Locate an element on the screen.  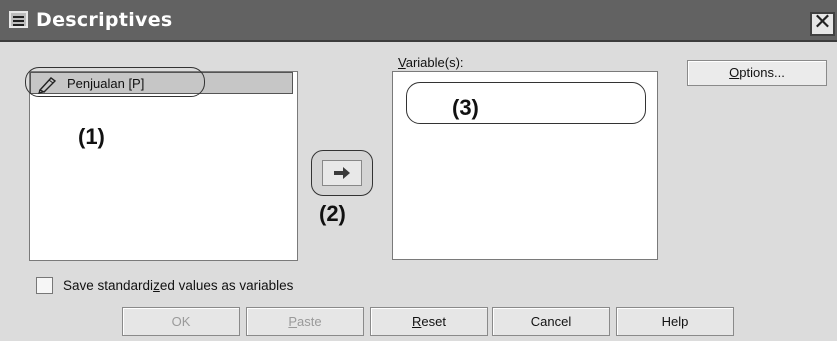
variables-label-text: ariable(s): is located at coordinates (434, 62).